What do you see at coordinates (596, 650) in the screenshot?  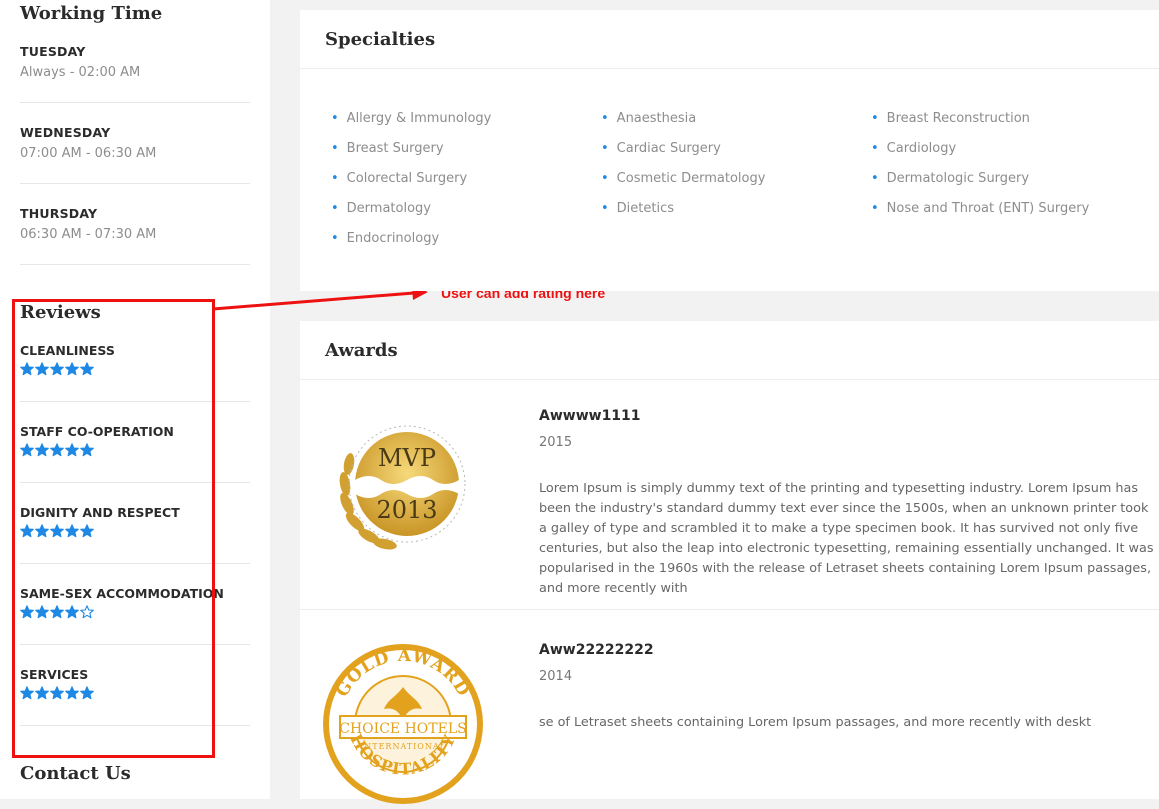 I see `award-title: Aww22222222` at bounding box center [596, 650].